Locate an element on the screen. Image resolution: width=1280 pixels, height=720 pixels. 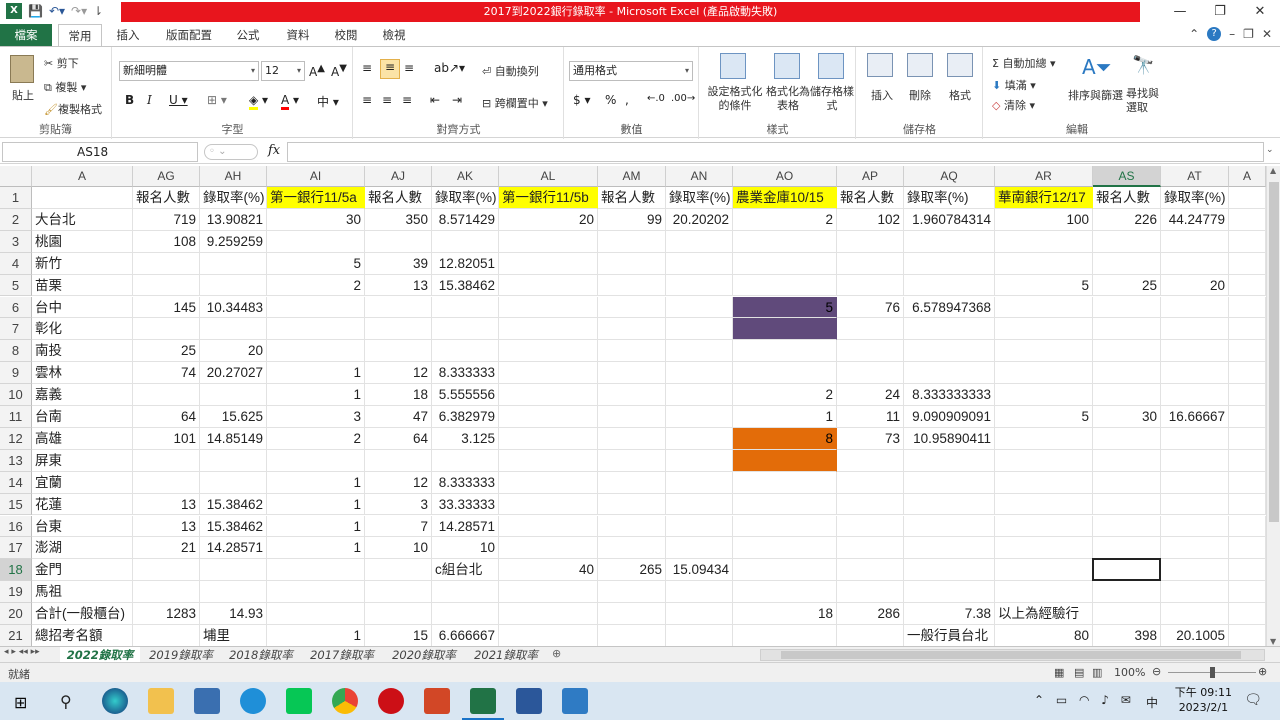
cell-an9 is located at coordinates (699, 373).